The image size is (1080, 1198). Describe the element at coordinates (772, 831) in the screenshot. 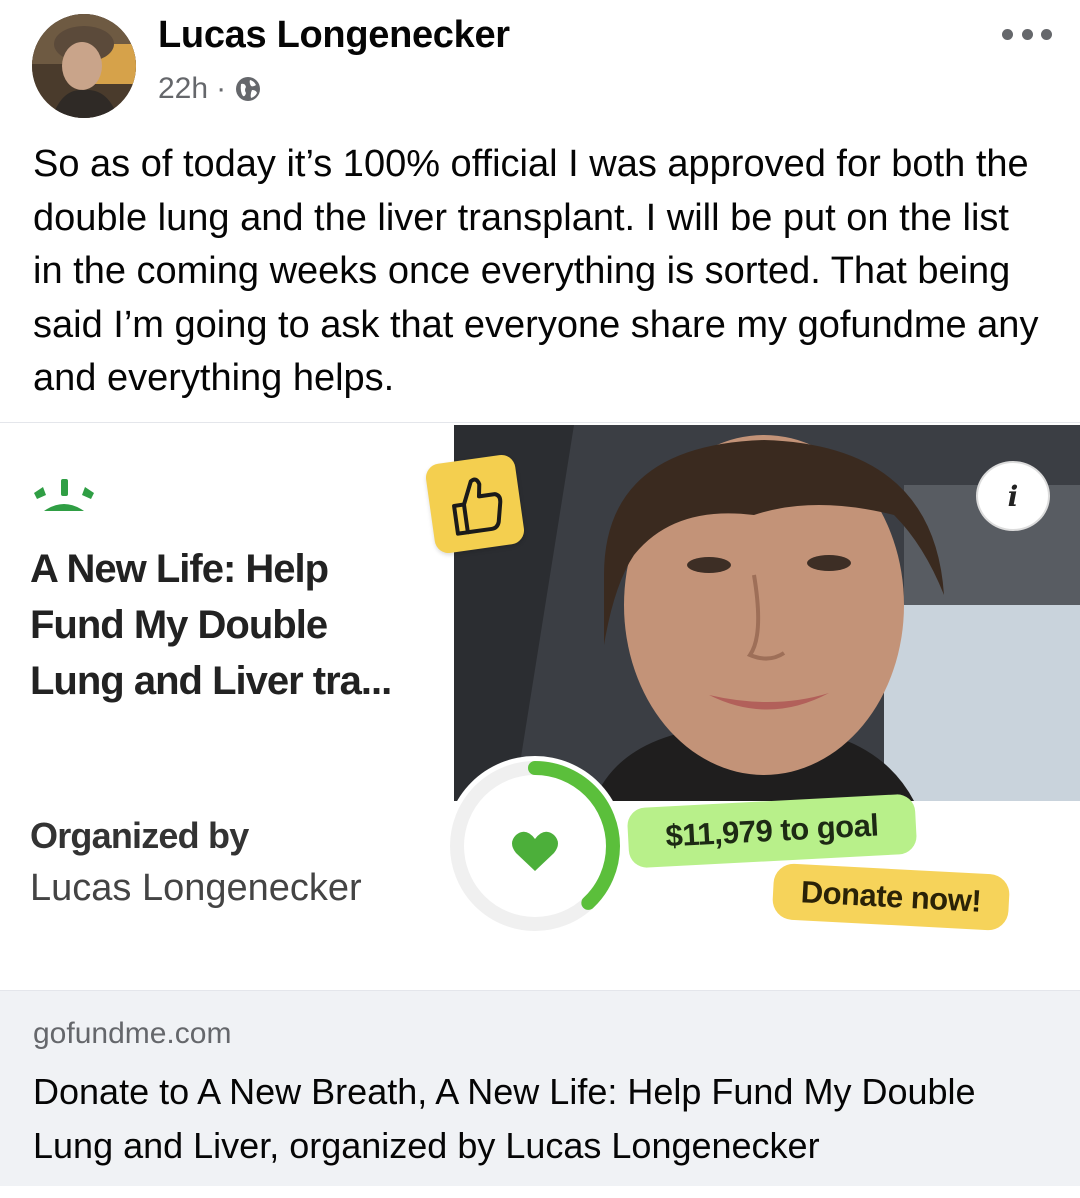

I see `goal-badge: $11,979 to goal` at that location.